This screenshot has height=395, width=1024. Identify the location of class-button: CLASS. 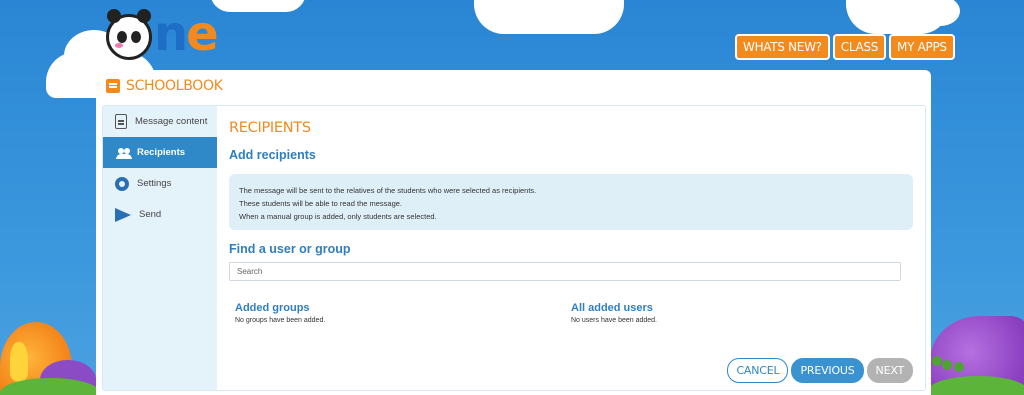
(859, 47).